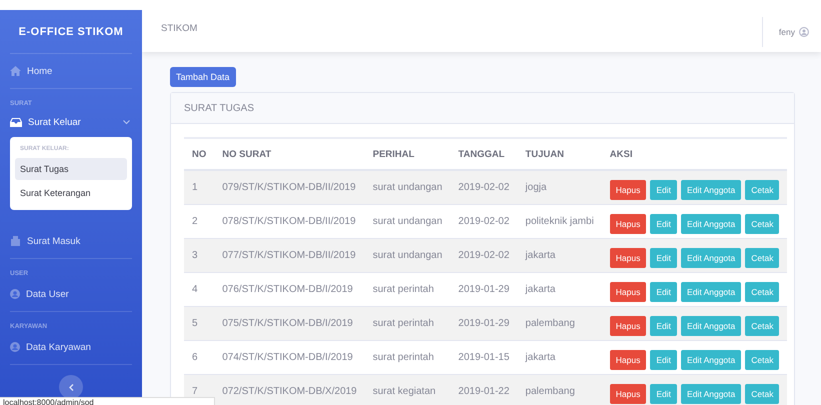 This screenshot has height=405, width=821. I want to click on table-cell: 5, so click(199, 323).